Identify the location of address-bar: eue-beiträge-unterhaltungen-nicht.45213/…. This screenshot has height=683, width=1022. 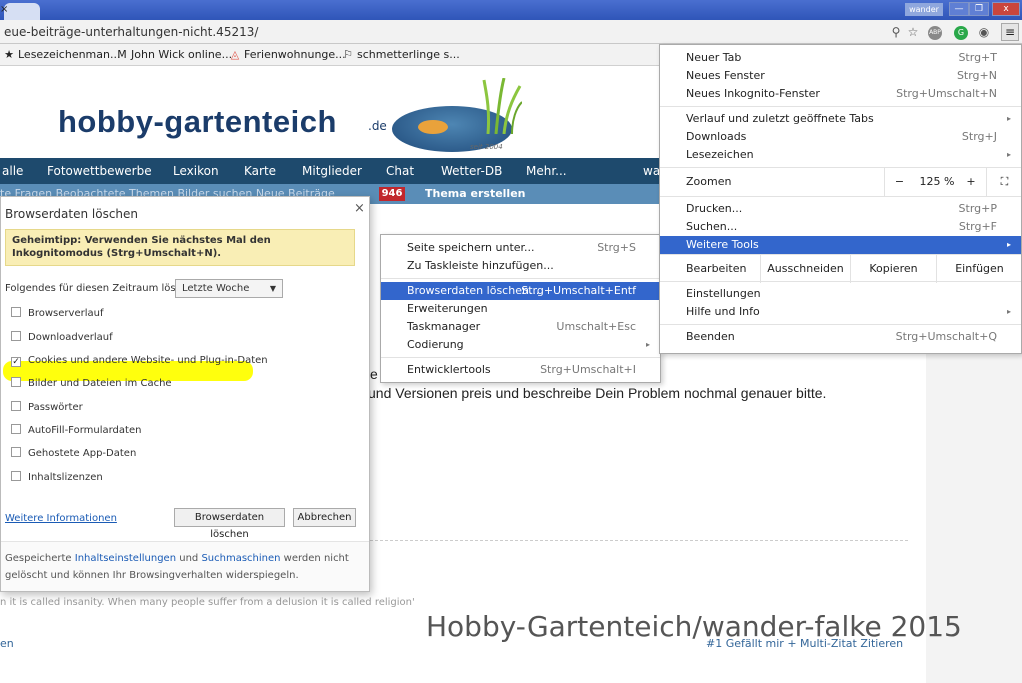
(511, 32).